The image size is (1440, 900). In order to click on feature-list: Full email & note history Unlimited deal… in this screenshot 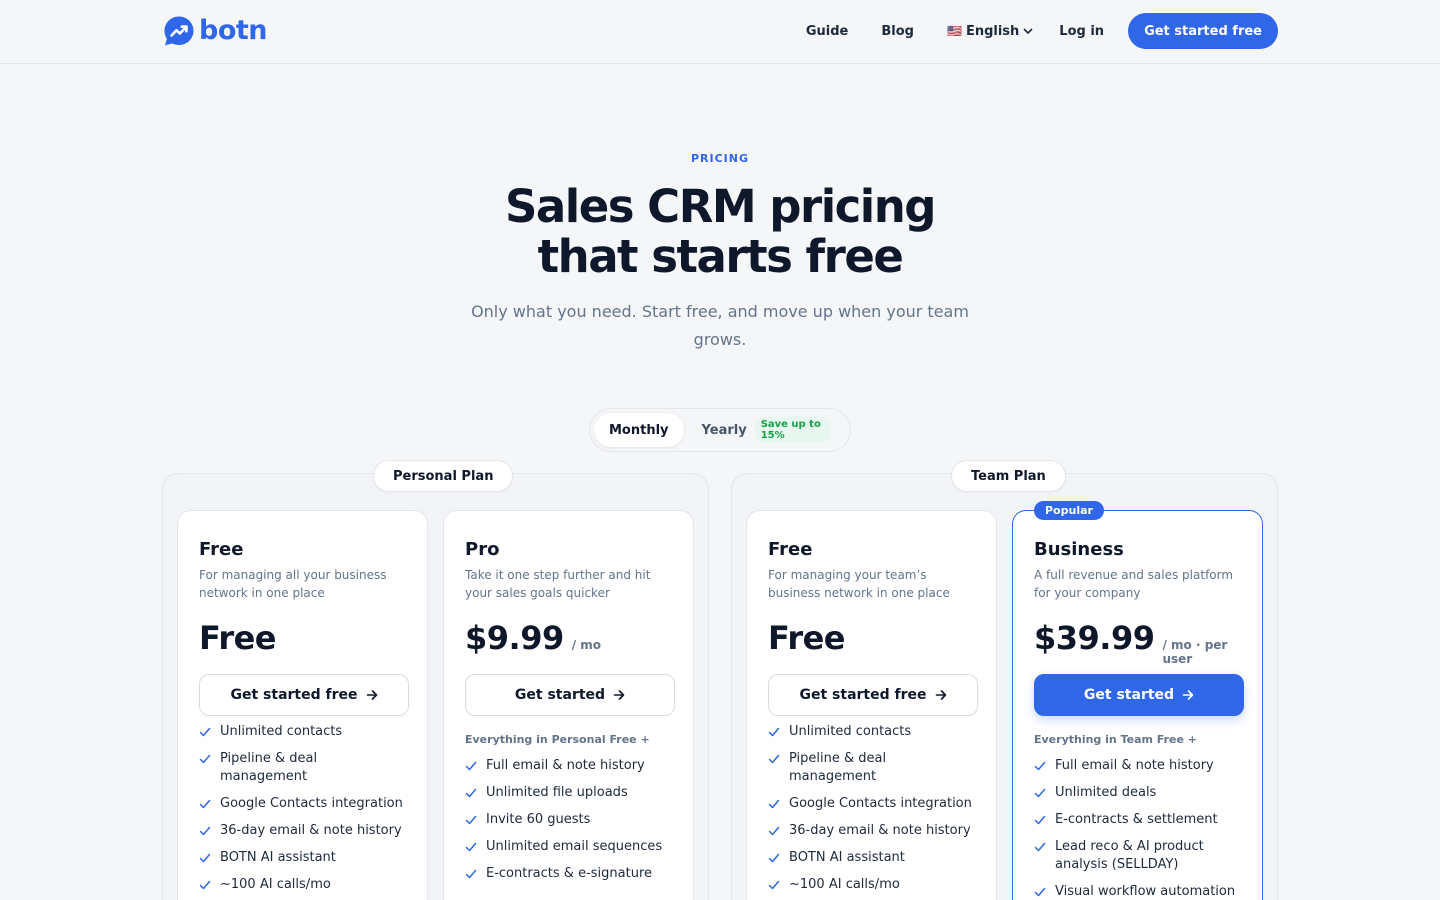, I will do `click(1138, 828)`.